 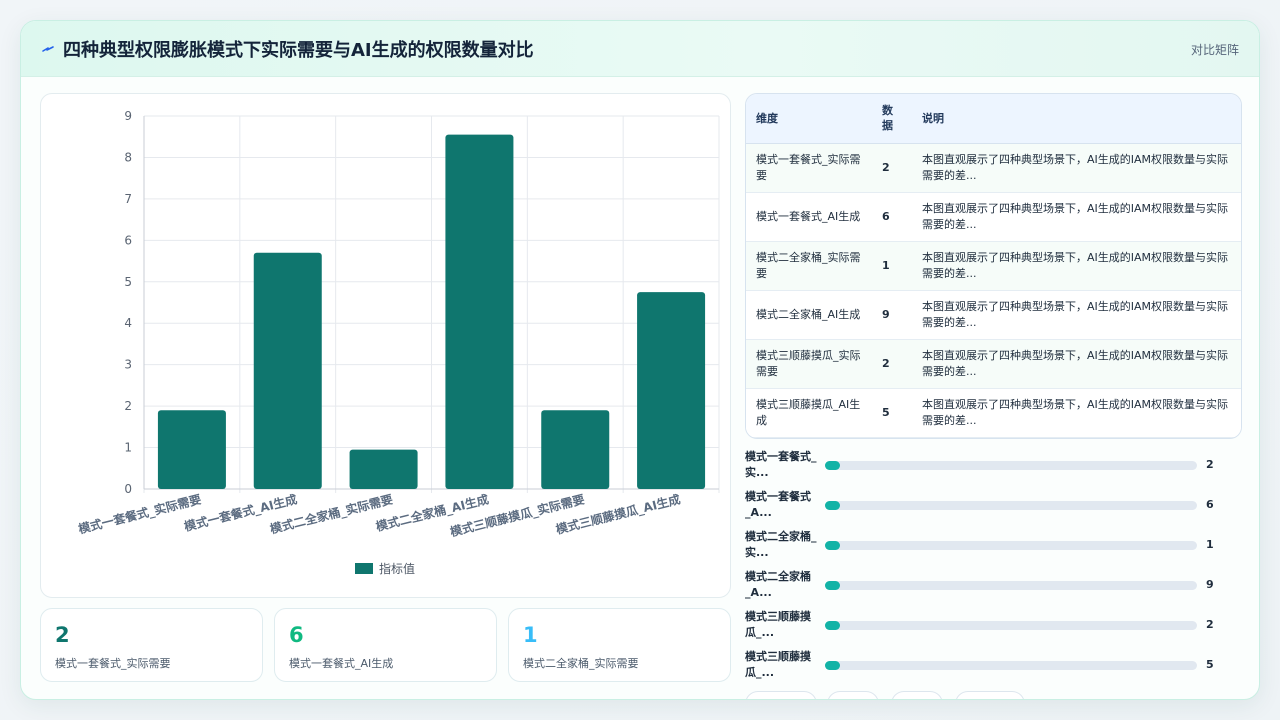 I want to click on kpi-value: 1, so click(x=530, y=635).